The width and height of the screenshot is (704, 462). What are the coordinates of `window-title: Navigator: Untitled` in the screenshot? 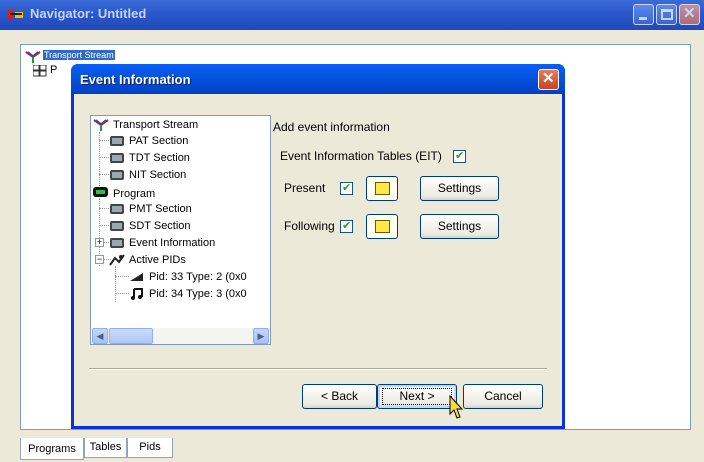 It's located at (88, 13).